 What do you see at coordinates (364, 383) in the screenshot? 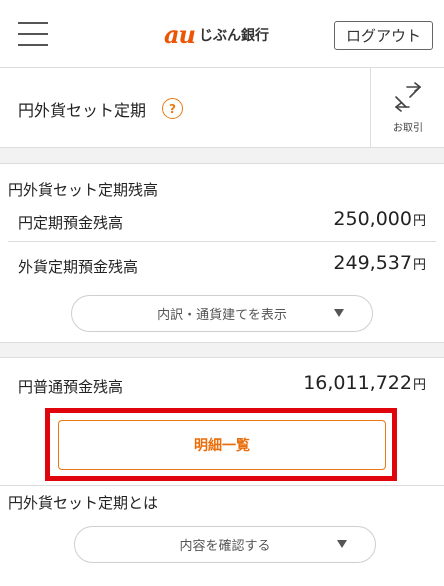
I see `ordinary-deposit-amount: 16,011,722円` at bounding box center [364, 383].